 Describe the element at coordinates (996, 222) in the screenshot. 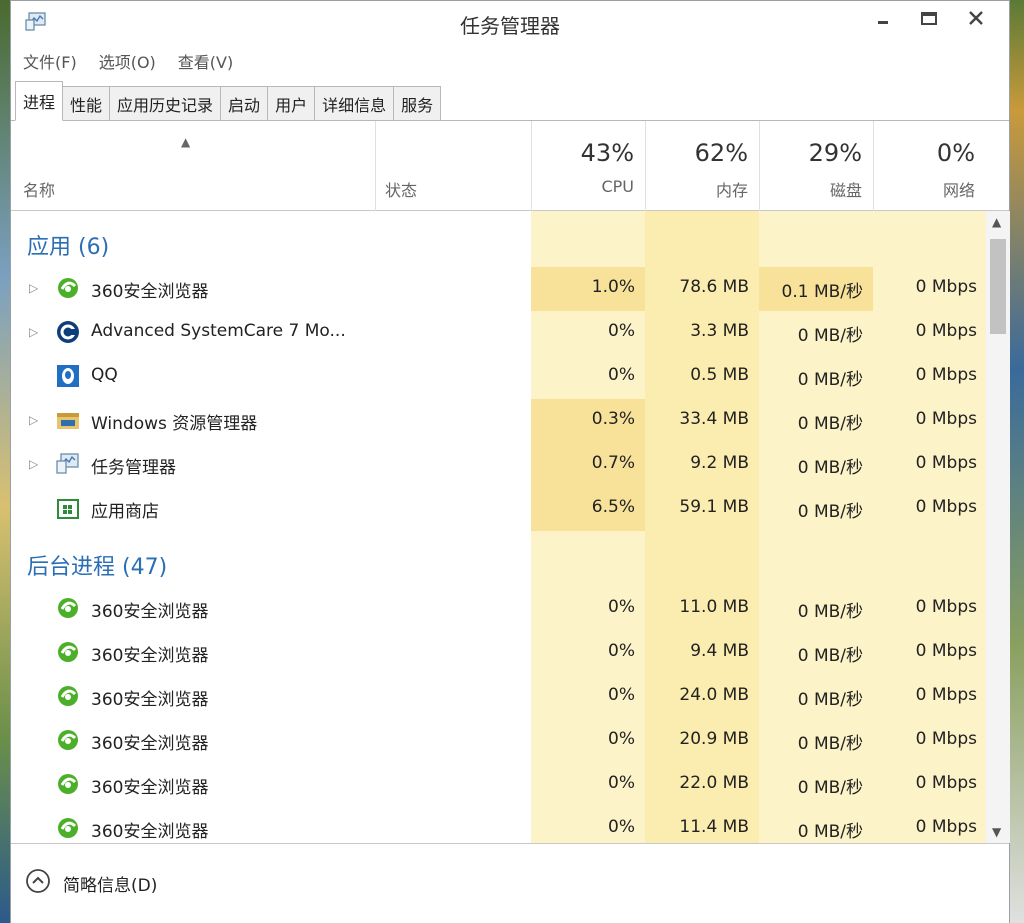

I see `scroll-up-arrow-icon: ▲` at that location.